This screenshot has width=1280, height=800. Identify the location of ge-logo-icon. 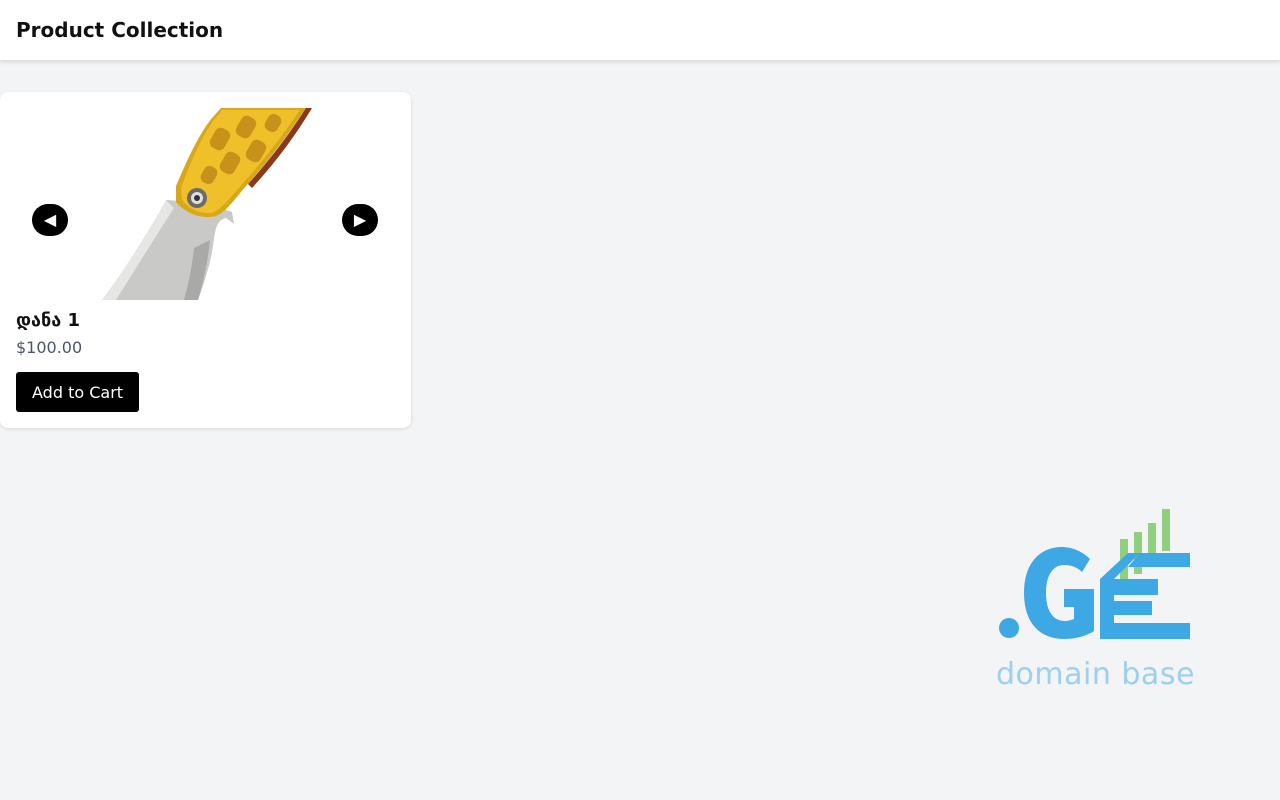
(1094, 574).